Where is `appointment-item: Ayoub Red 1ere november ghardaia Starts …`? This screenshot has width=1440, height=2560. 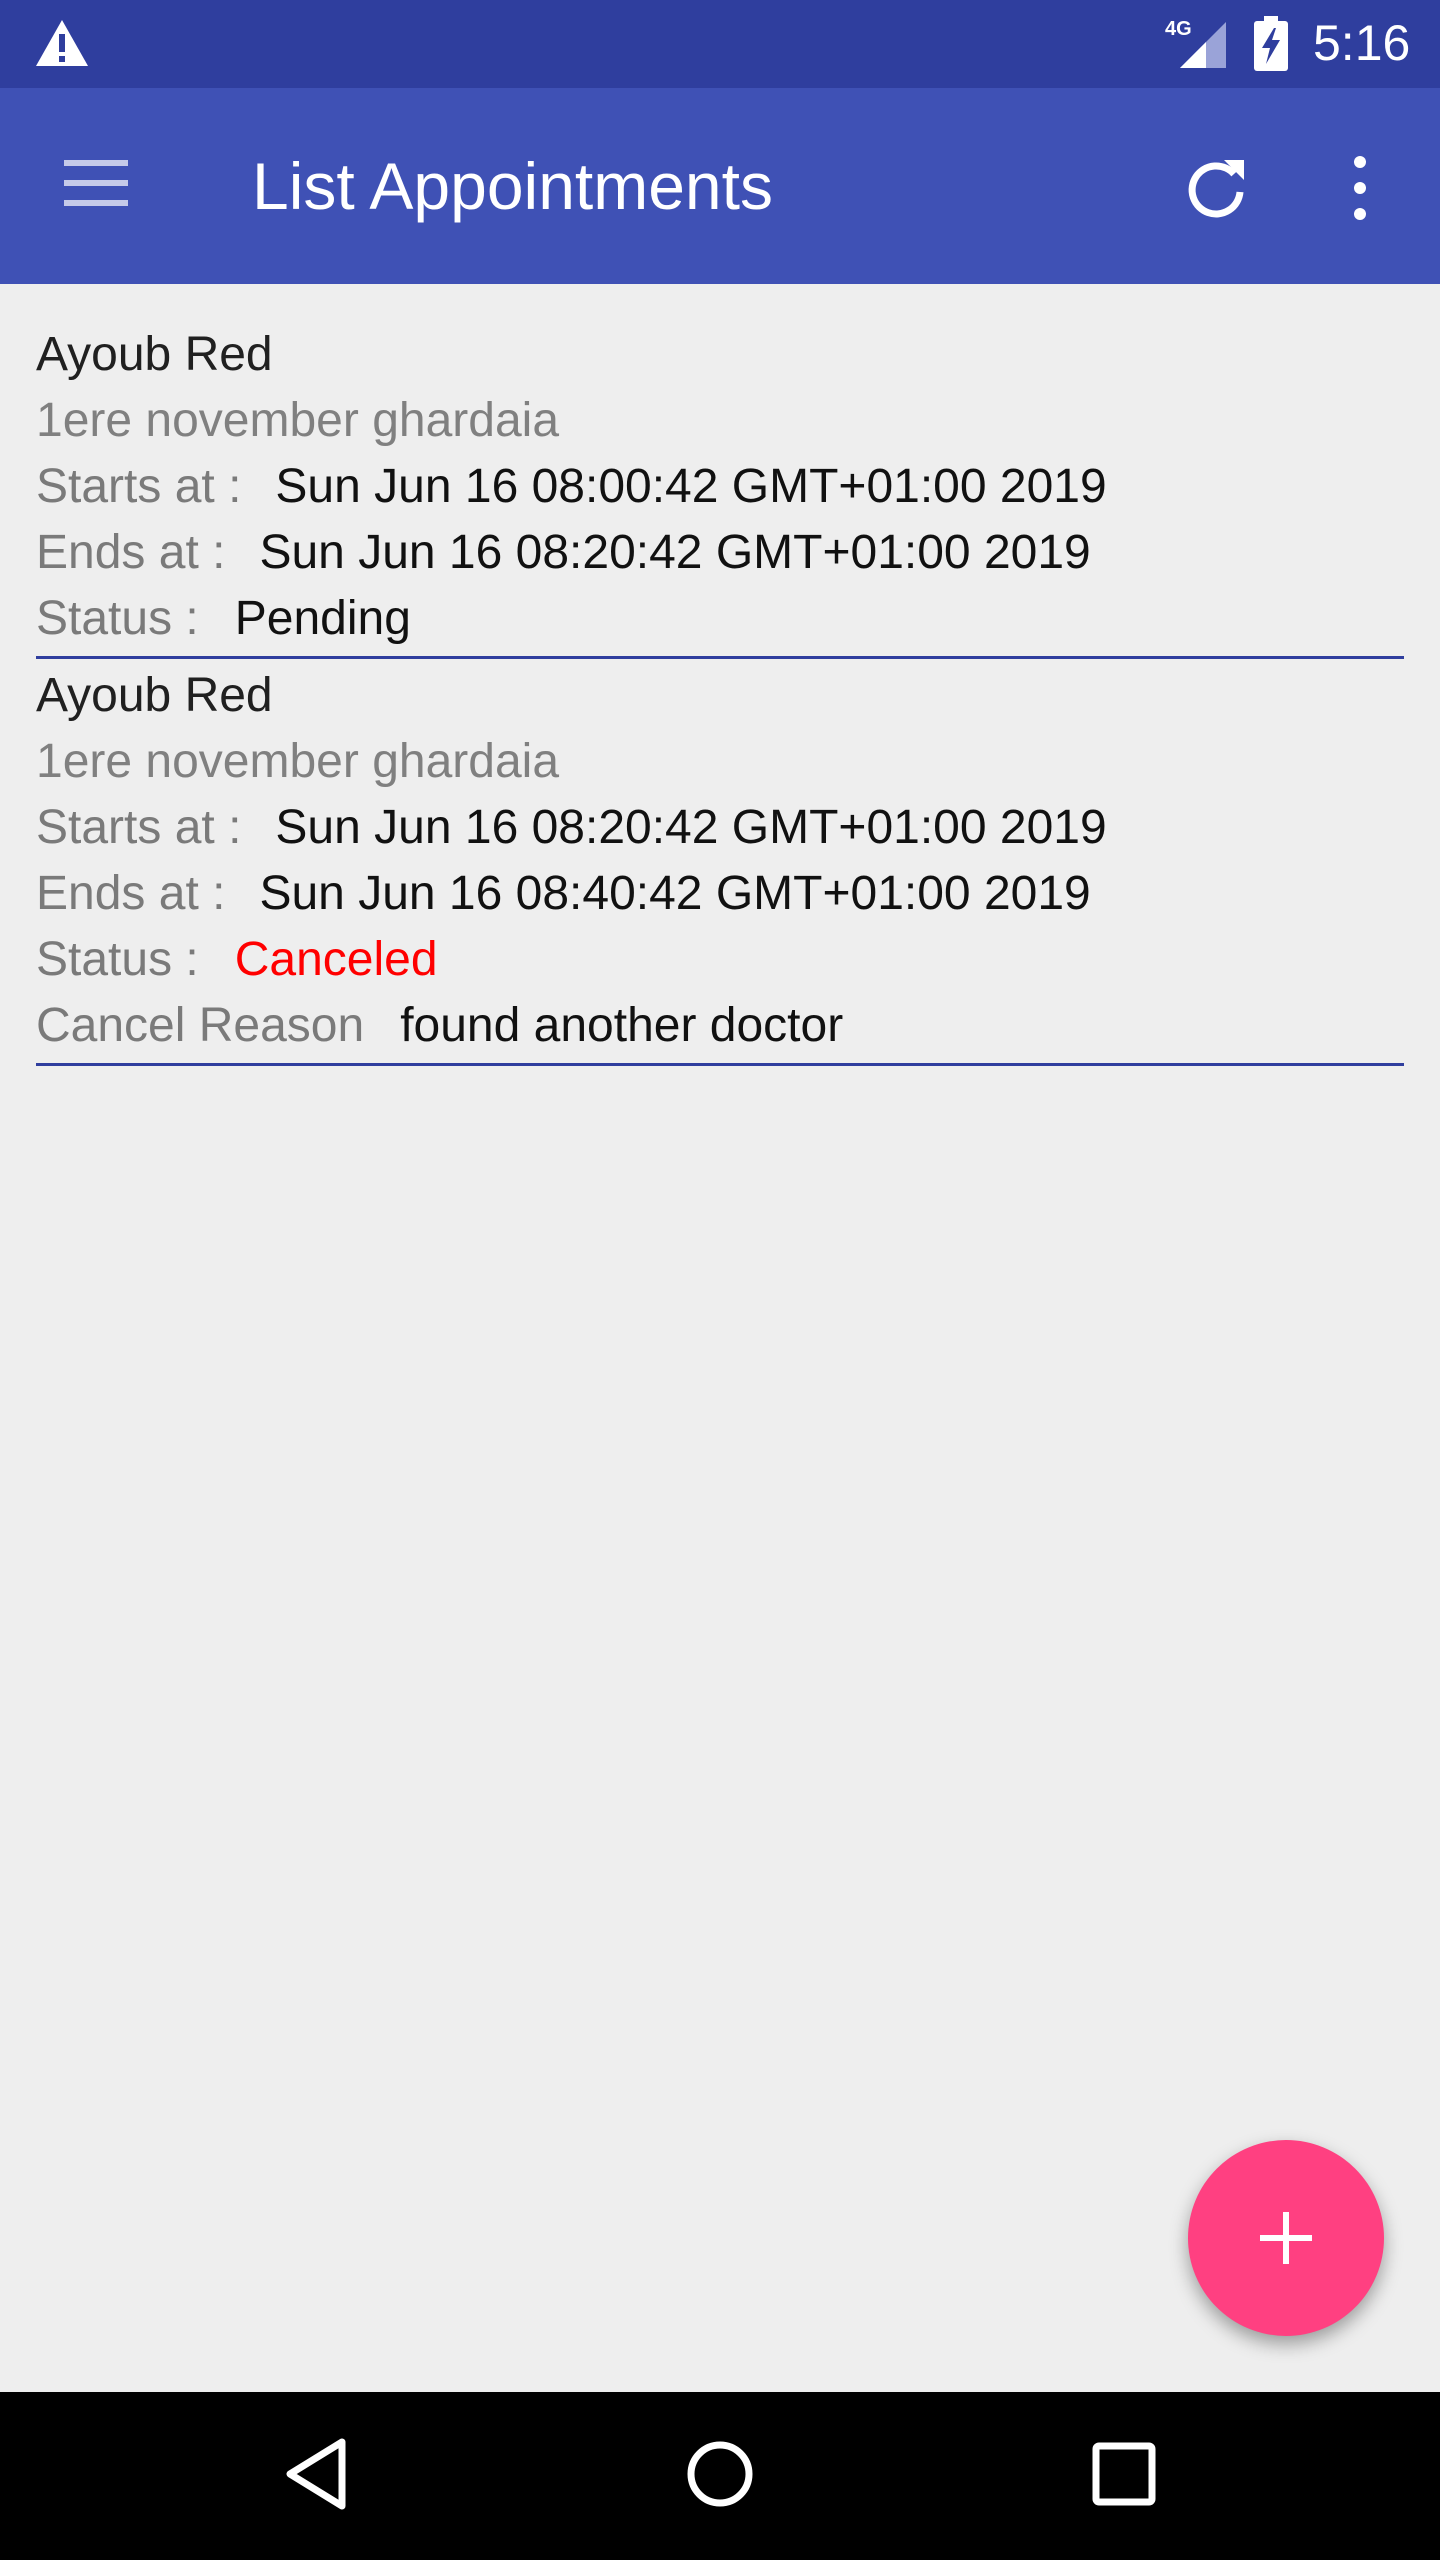
appointment-item: Ayoub Red 1ere november ghardaia Starts … is located at coordinates (720, 471).